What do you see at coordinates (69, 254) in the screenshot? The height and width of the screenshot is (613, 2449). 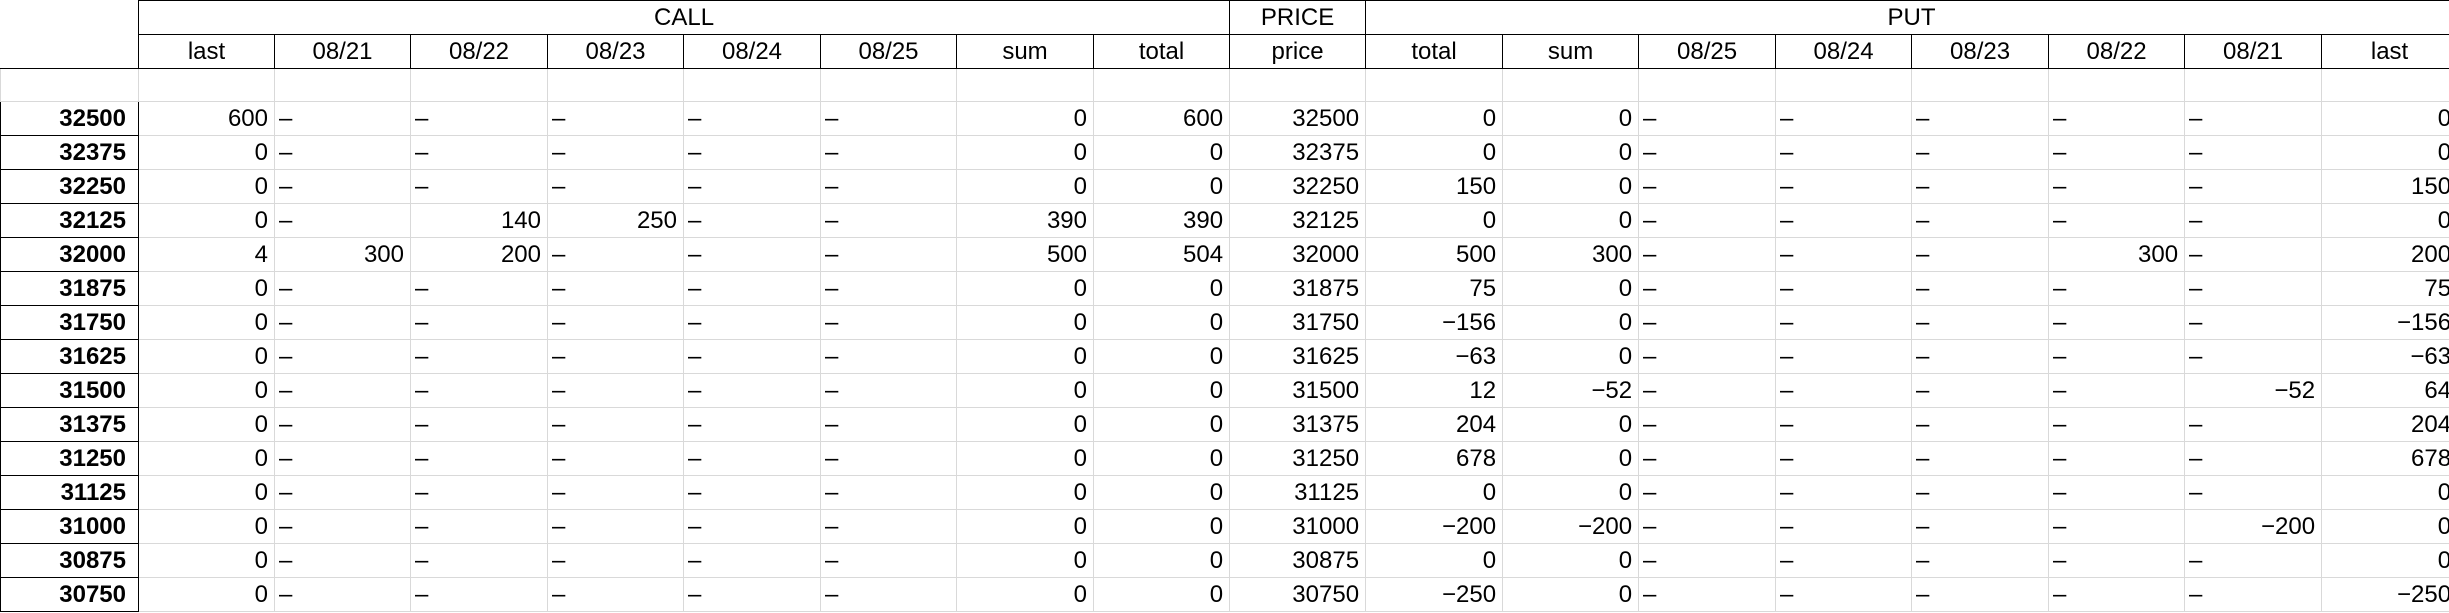 I see `strike-cell: 32000` at bounding box center [69, 254].